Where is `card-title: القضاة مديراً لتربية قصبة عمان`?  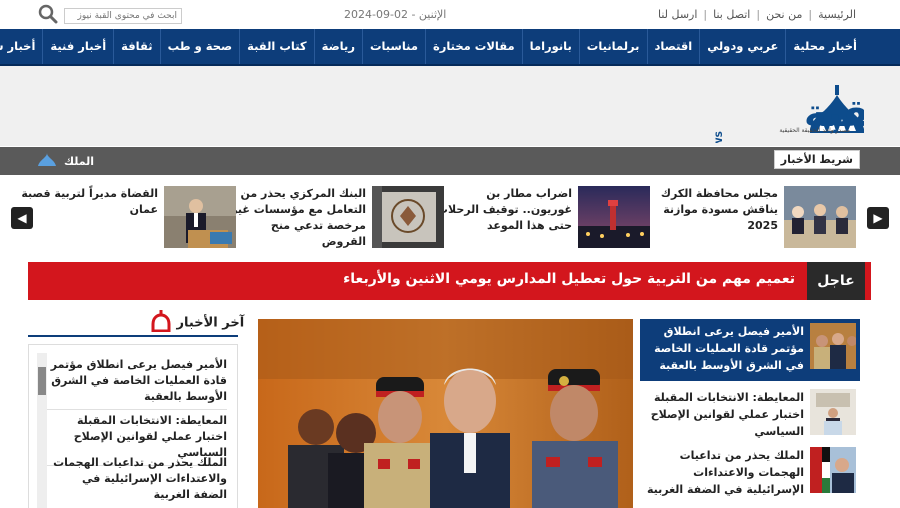
card-title: القضاة مديراً لتربية قصبة عمان is located at coordinates (89, 201).